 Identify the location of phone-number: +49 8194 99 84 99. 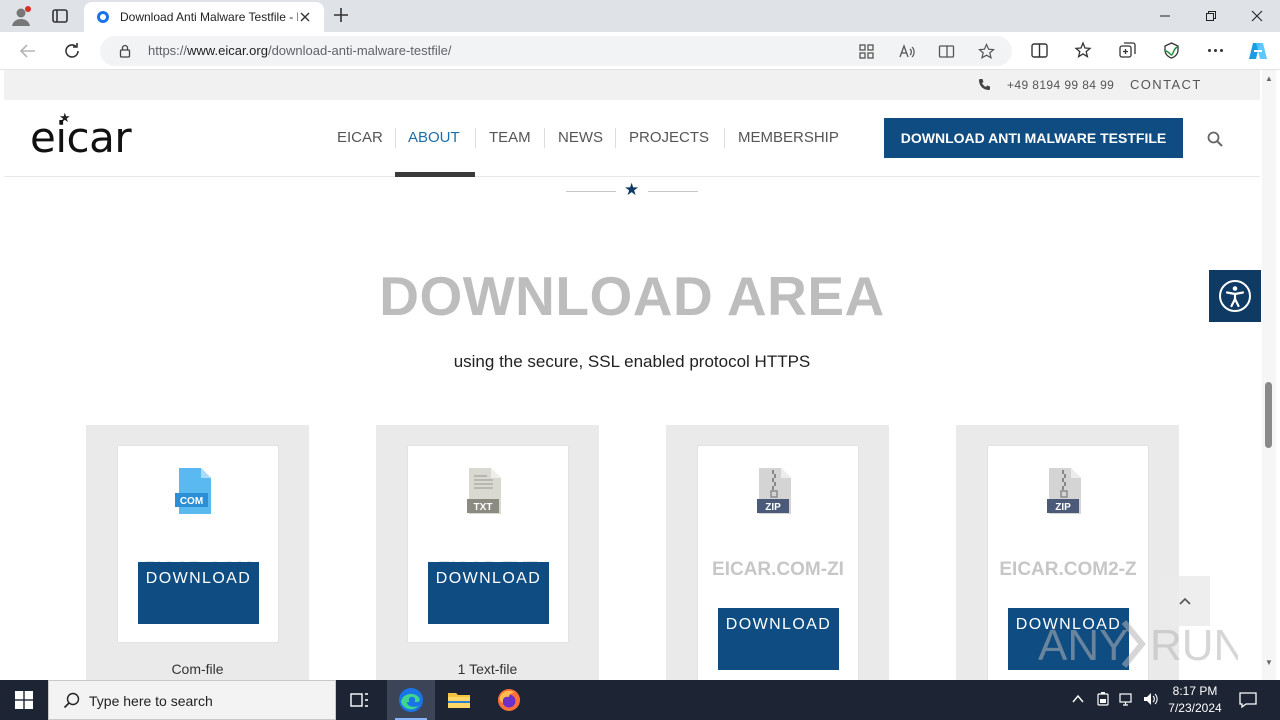
(1060, 85).